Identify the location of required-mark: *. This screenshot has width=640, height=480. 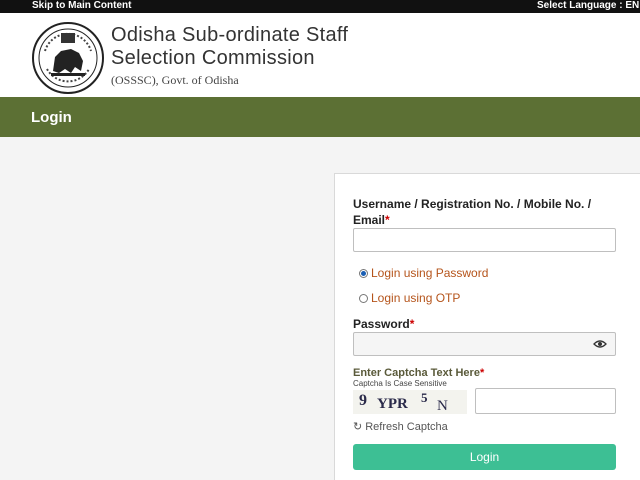
(387, 220).